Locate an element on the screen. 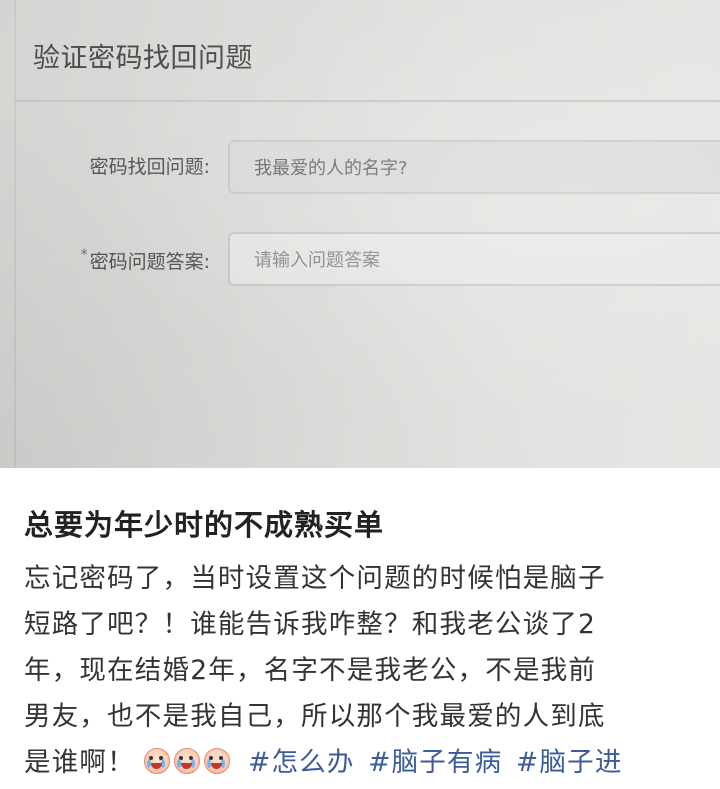 Image resolution: width=720 pixels, height=789 pixels. post-line: 短路了吧？！谁能告诉我咋整？和我老公谈了2 is located at coordinates (310, 624).